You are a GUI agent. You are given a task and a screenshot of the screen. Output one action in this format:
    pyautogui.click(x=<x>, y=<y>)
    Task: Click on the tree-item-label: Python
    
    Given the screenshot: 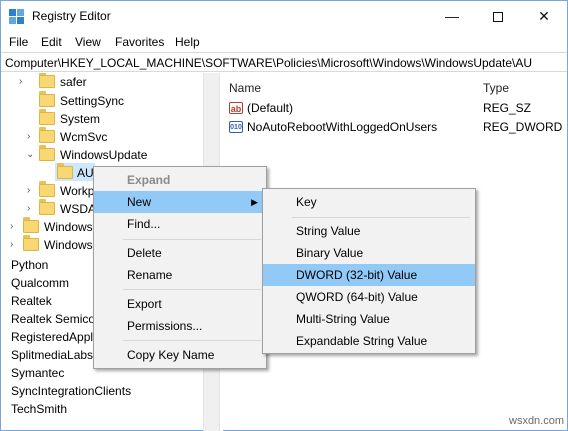 What is the action you would take?
    pyautogui.click(x=30, y=265)
    